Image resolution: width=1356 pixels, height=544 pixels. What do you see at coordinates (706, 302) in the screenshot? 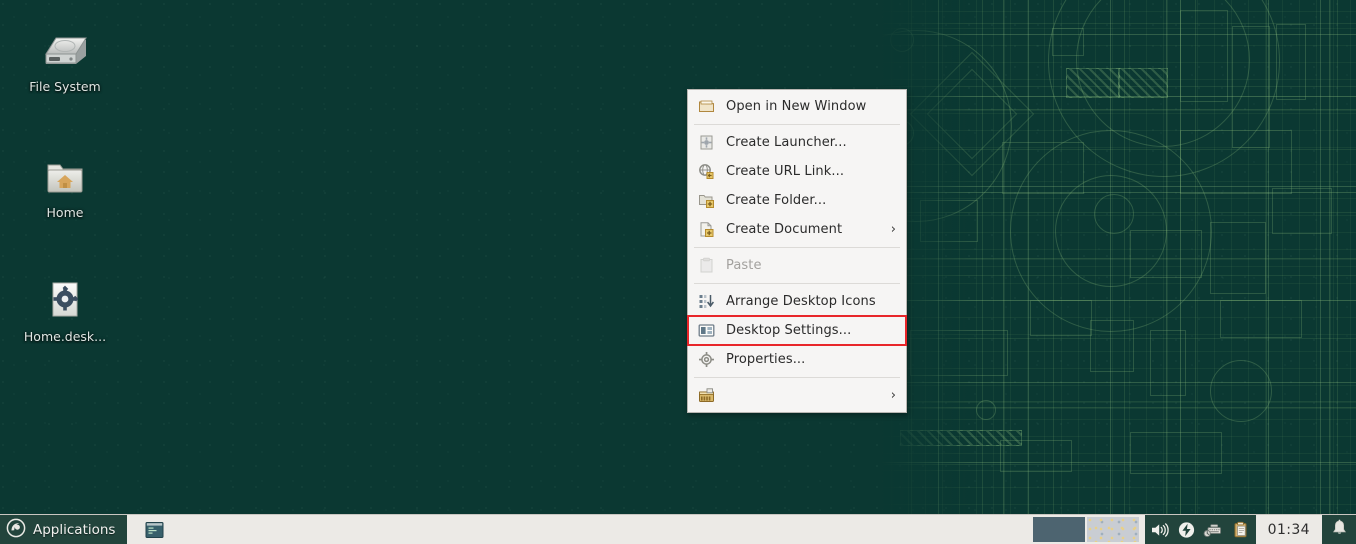
I see `arrange-icons-icon` at bounding box center [706, 302].